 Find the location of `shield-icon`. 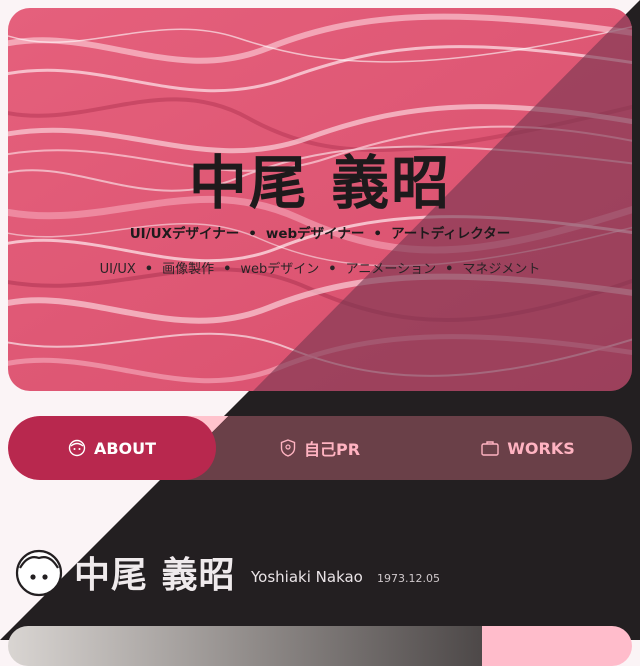

shield-icon is located at coordinates (288, 448).